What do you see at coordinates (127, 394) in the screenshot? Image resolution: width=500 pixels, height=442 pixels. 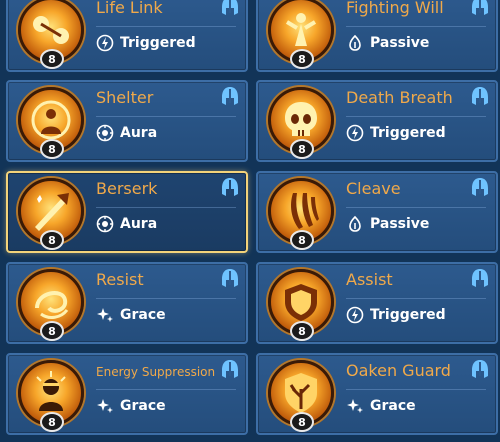 I see `skill-card-energy-suppression: 8 Energy Suppression Grace` at bounding box center [127, 394].